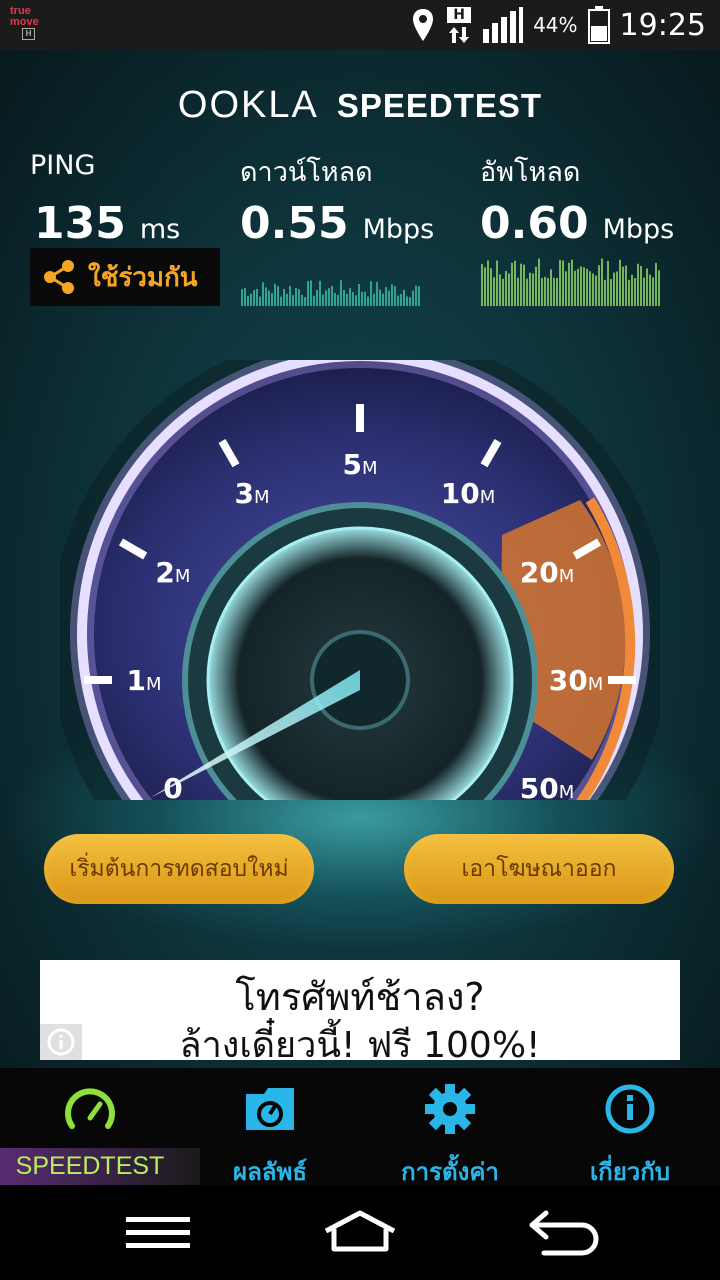 This screenshot has height=1280, width=720. Describe the element at coordinates (564, 1232) in the screenshot. I see `back-icon` at that location.